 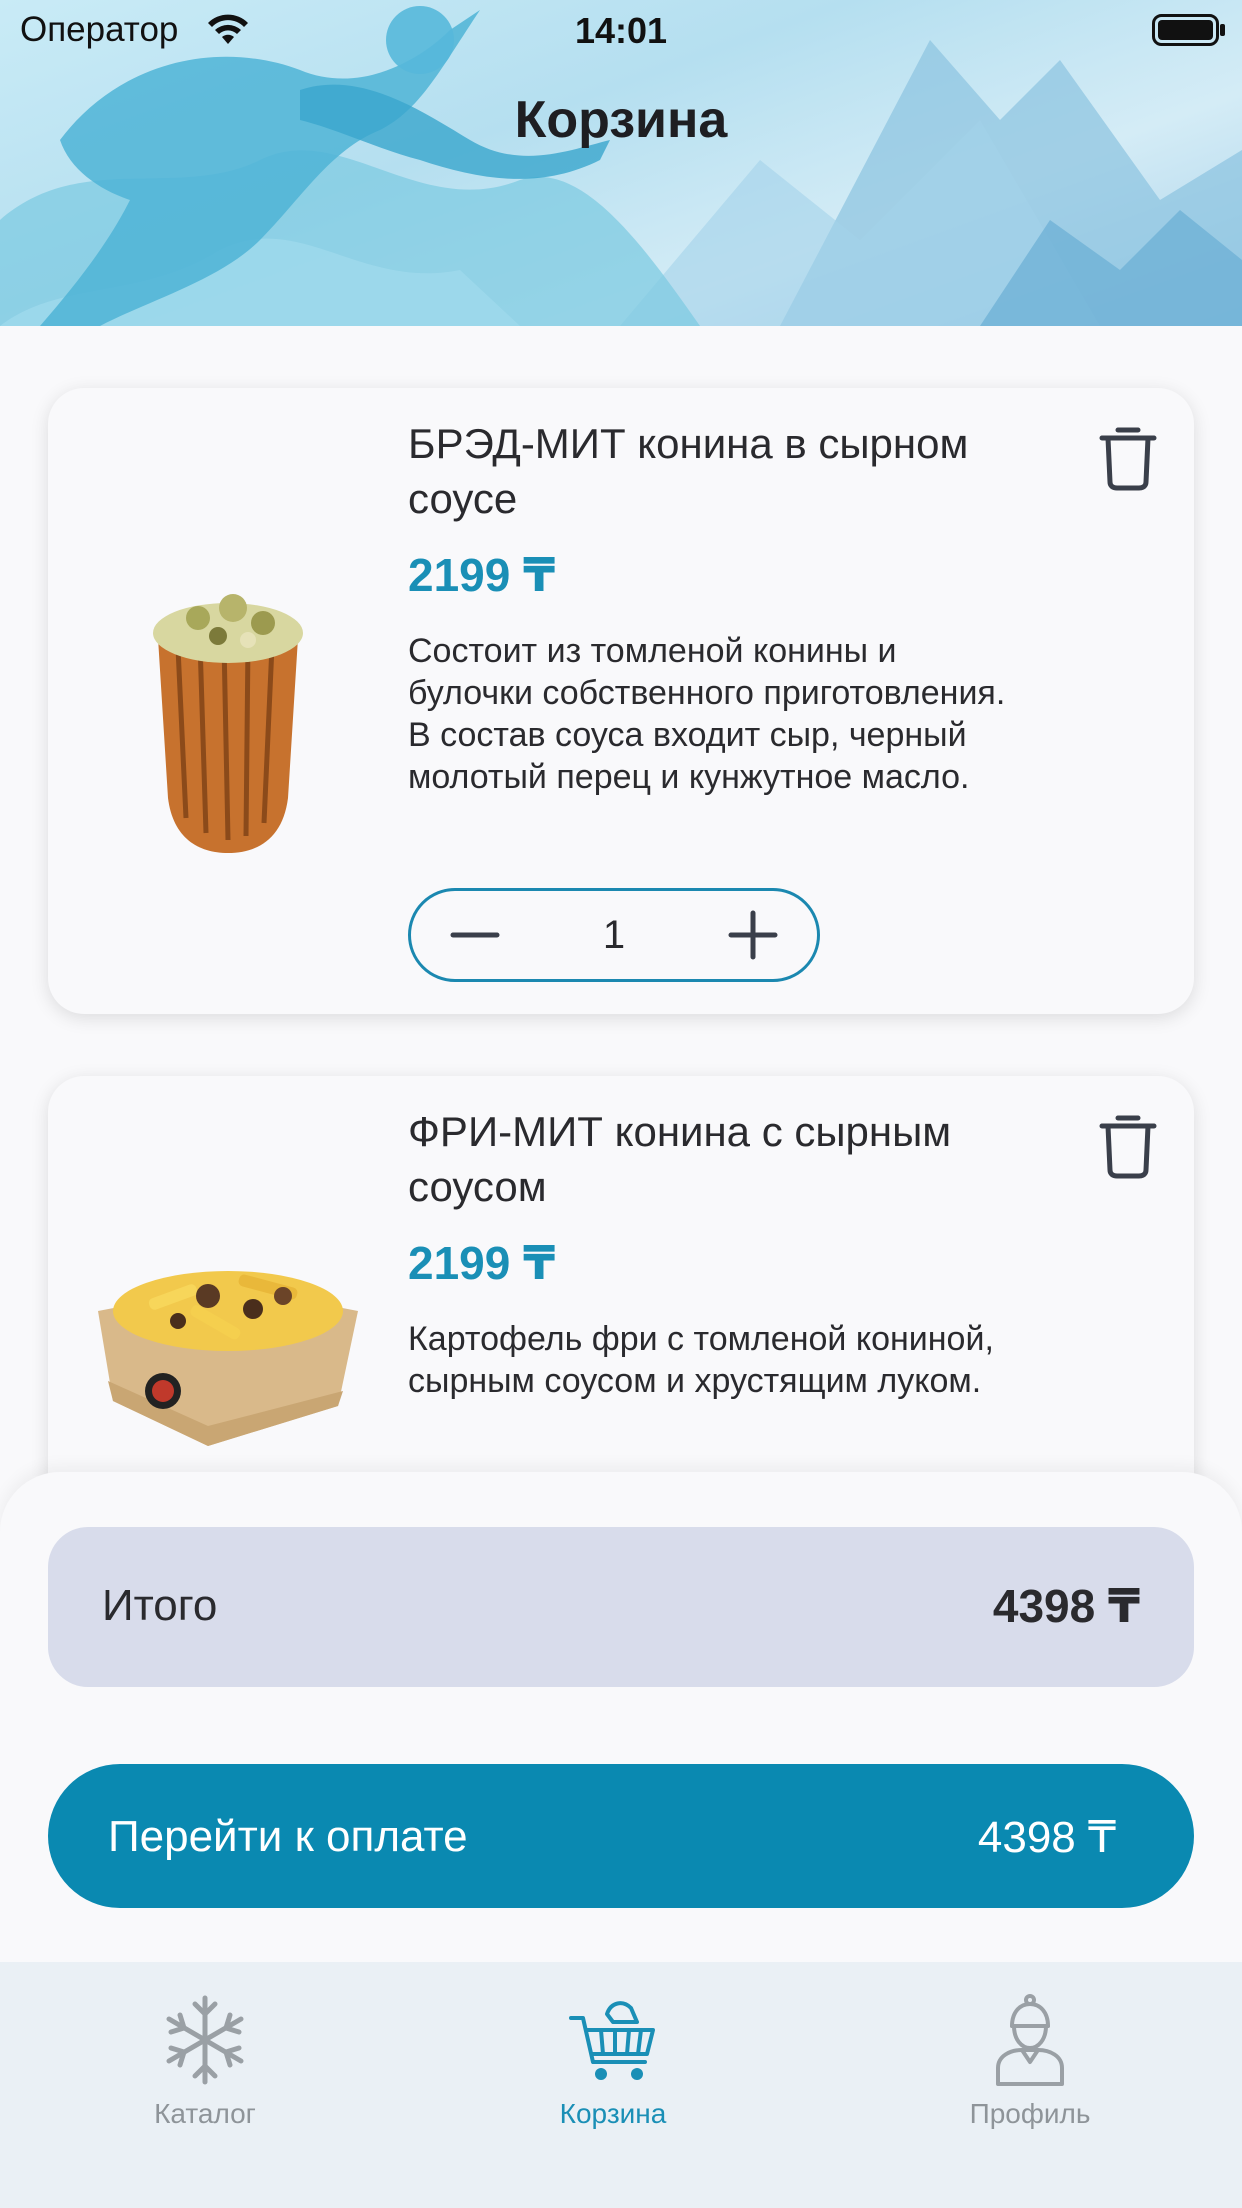 I want to click on checkout-button-label: Перейти к оплате, so click(x=288, y=1836).